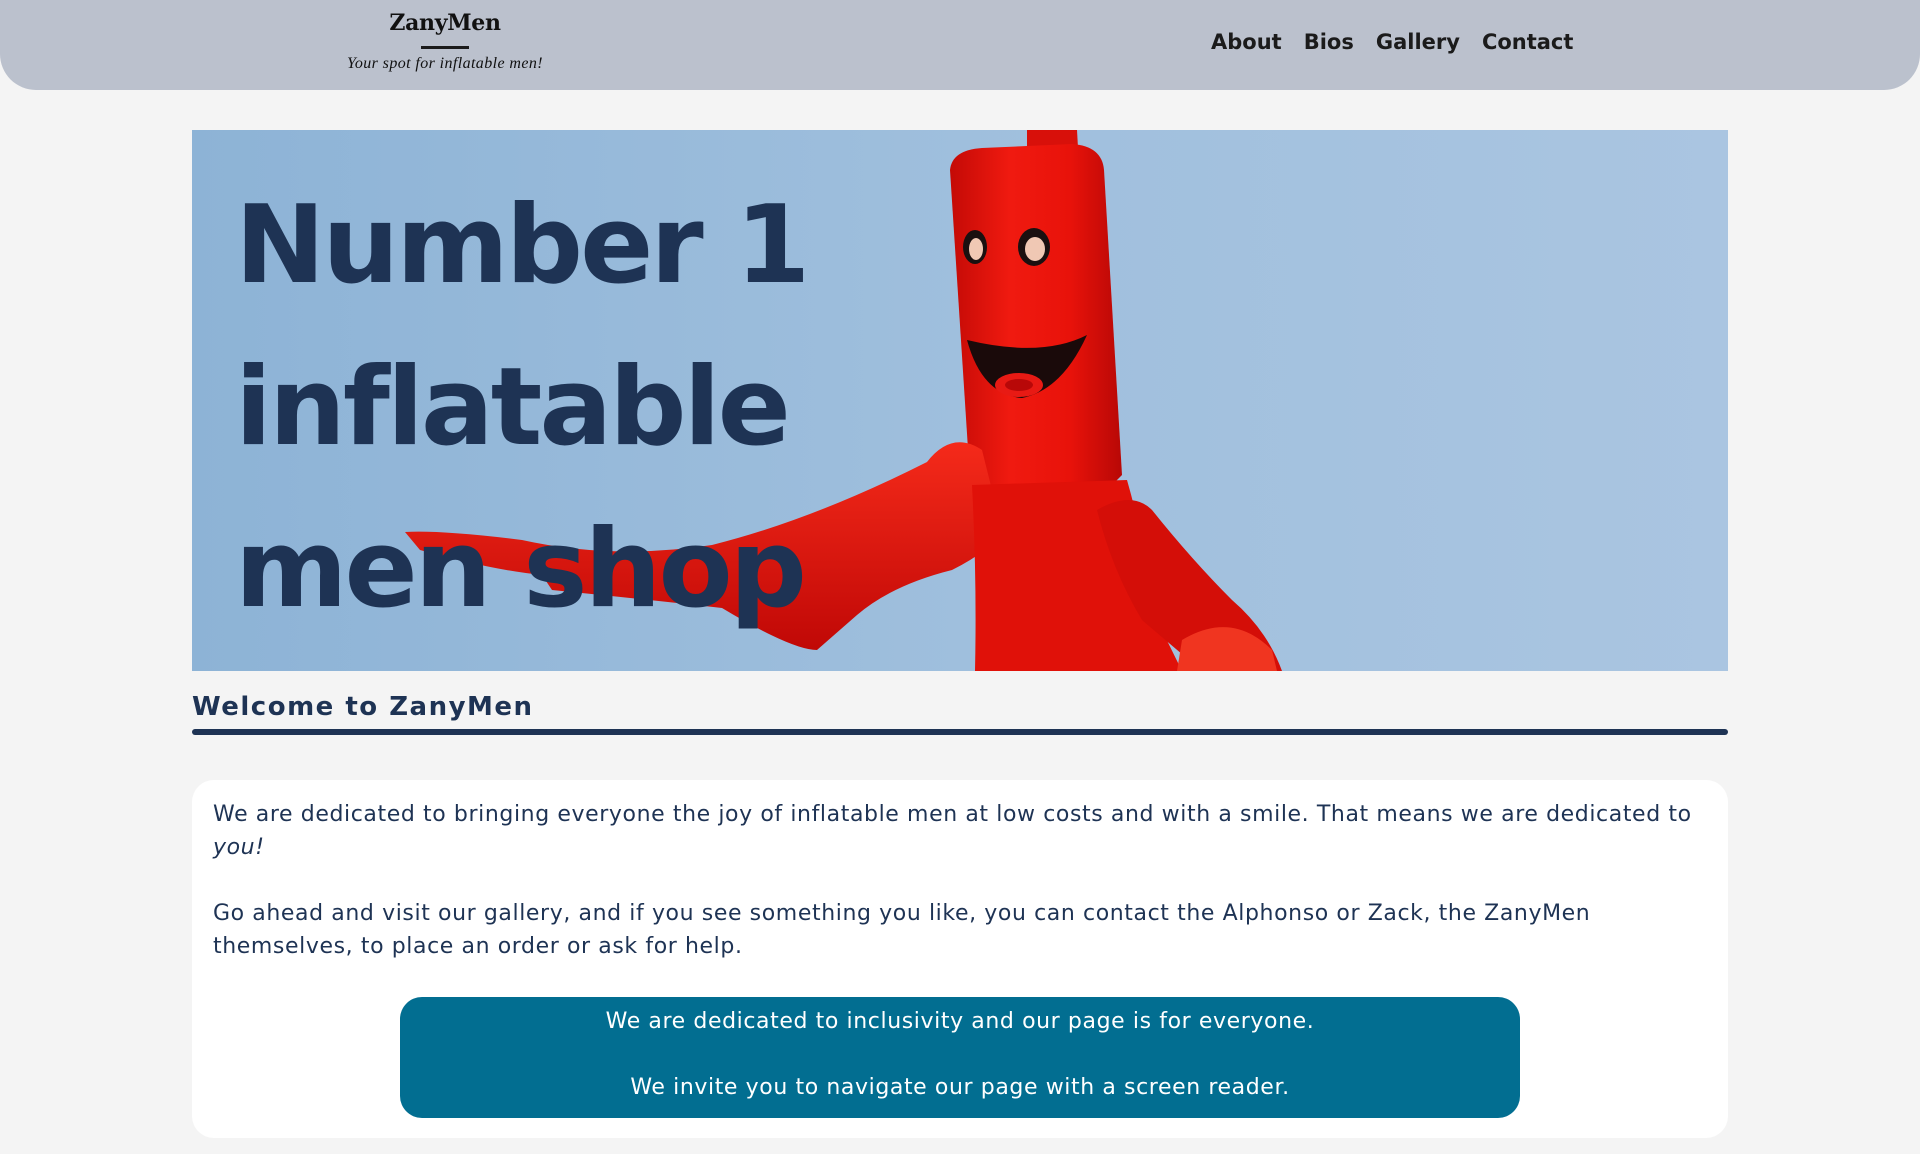  What do you see at coordinates (1418, 42) in the screenshot?
I see `nav-link-gallery: Gallery` at bounding box center [1418, 42].